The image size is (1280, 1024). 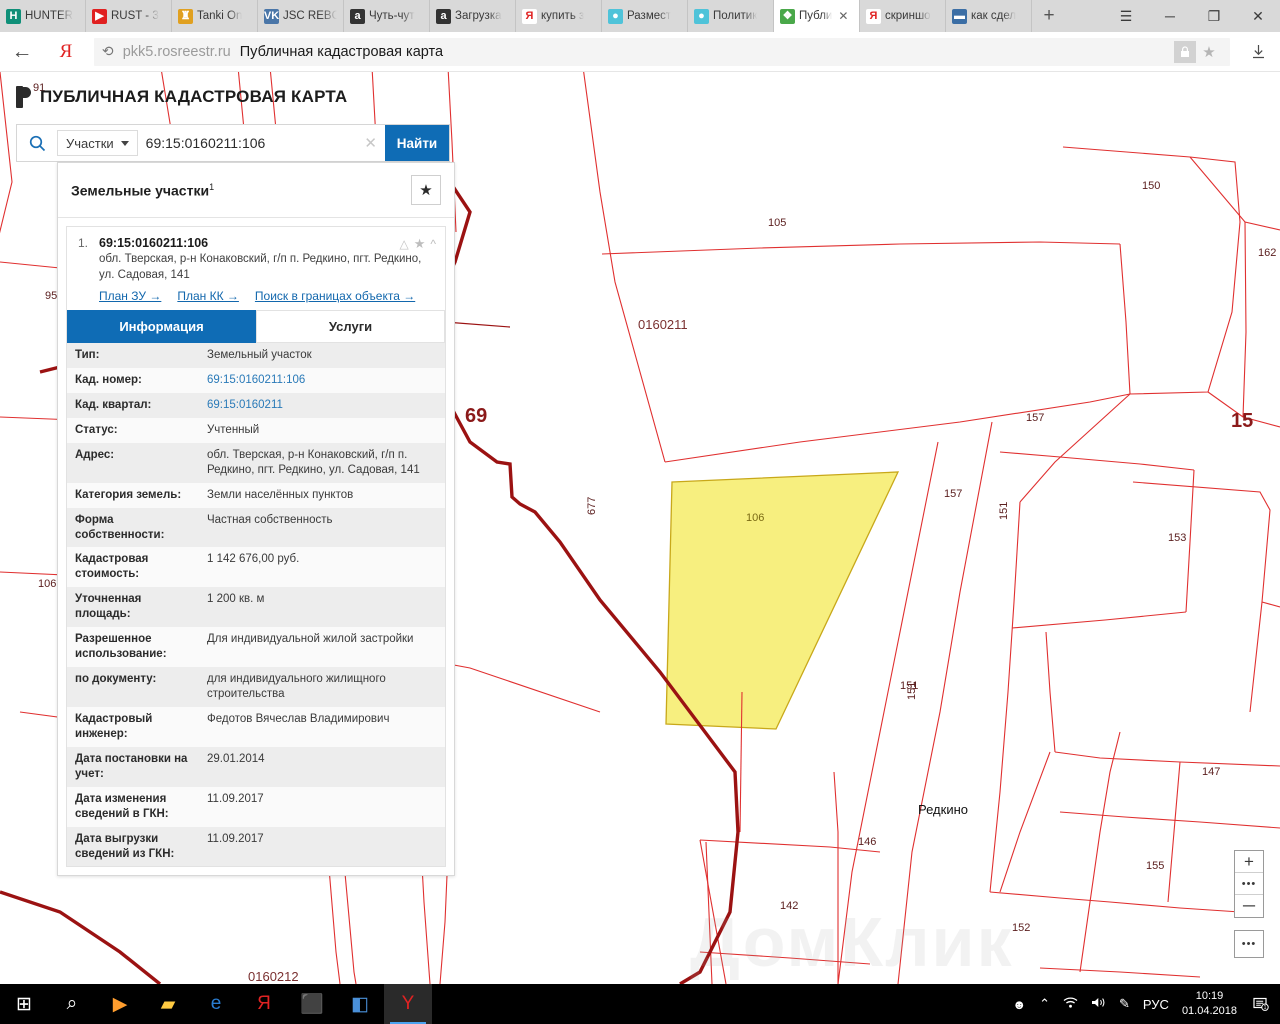 What do you see at coordinates (789, 906) in the screenshot?
I see `map-parcel-label: 142` at bounding box center [789, 906].